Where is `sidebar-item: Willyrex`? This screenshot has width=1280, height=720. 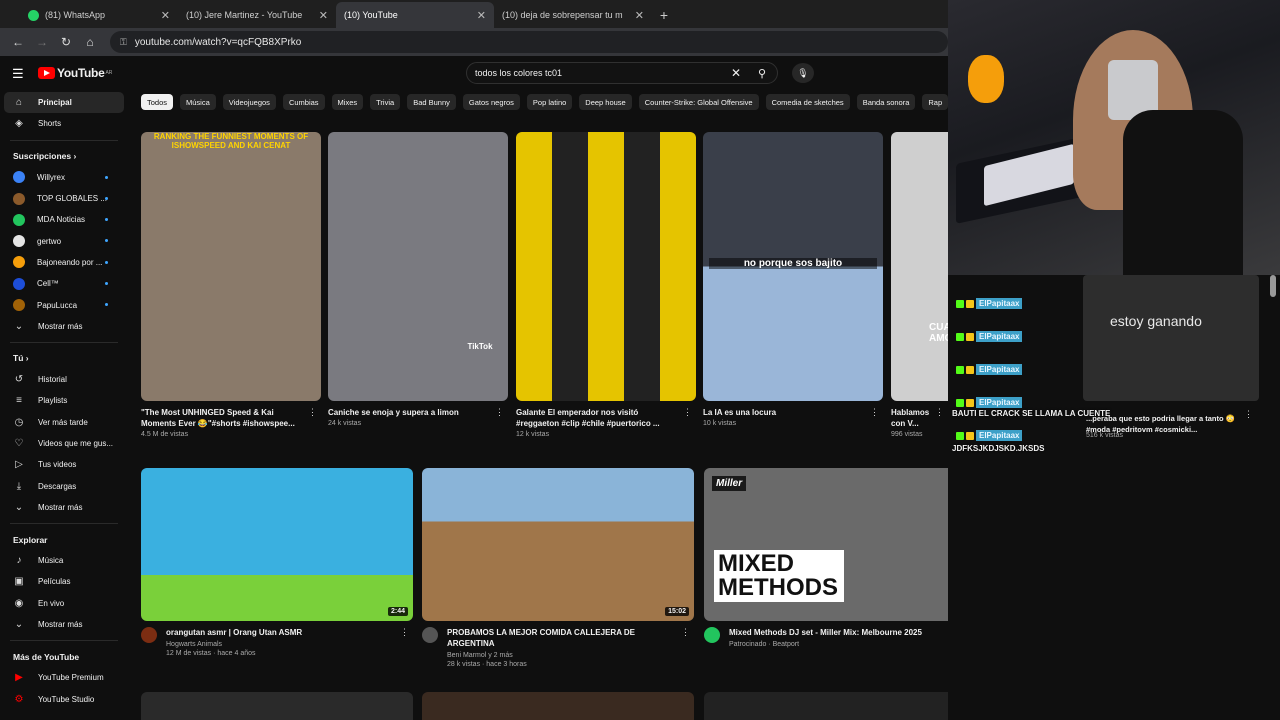
sidebar-item: Willyrex is located at coordinates (64, 177).